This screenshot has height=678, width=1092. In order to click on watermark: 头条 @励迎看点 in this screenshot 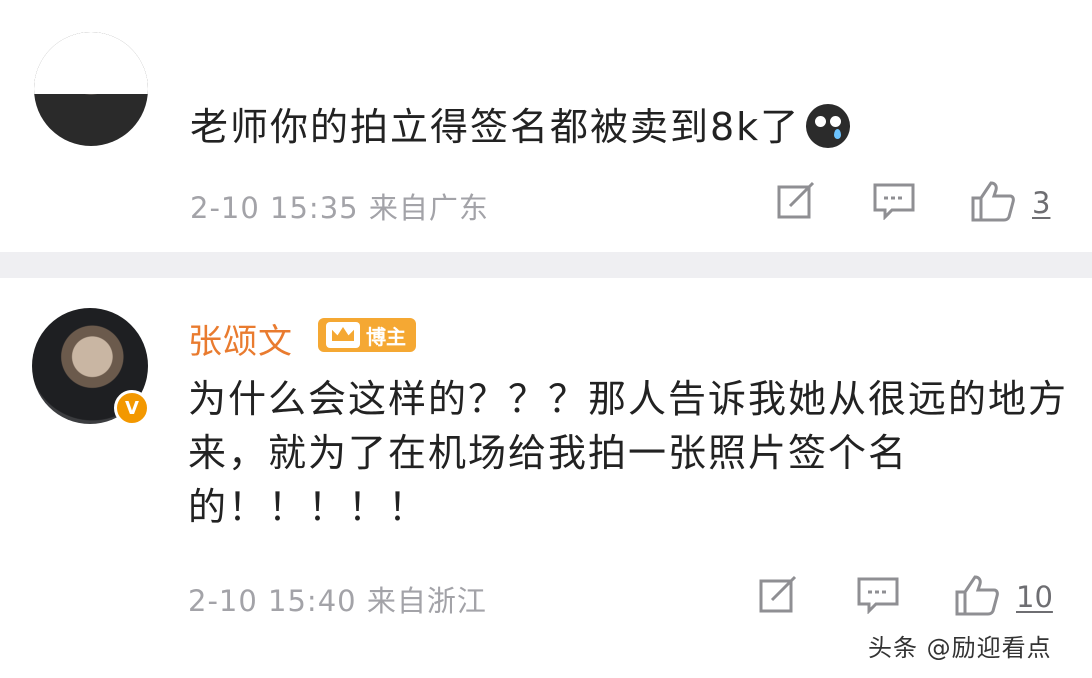, I will do `click(960, 648)`.